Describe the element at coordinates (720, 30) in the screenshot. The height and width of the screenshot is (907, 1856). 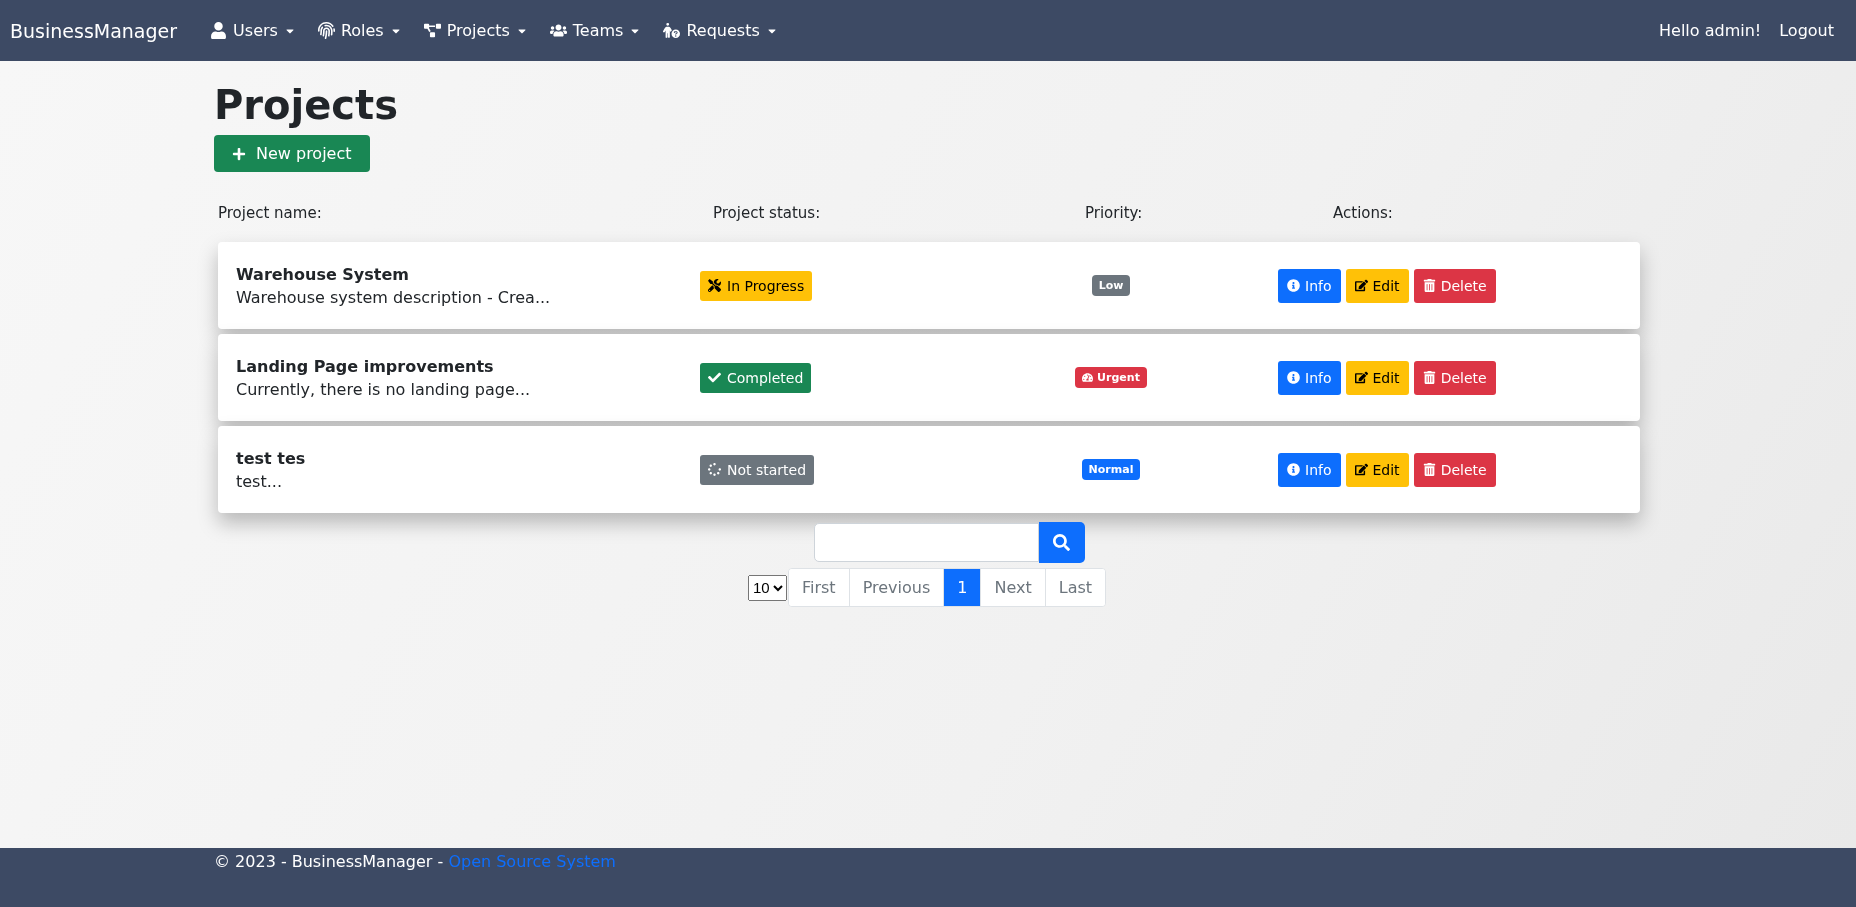
I see `nav-menu: Requests` at that location.